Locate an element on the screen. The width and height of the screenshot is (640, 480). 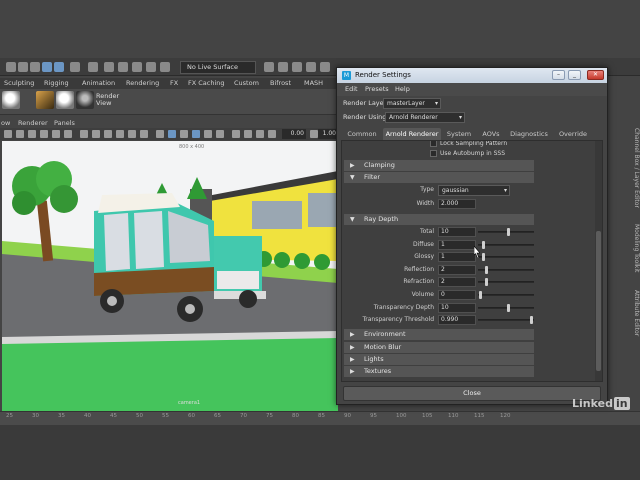
snap-view-icon is located at coordinates (93, 67).